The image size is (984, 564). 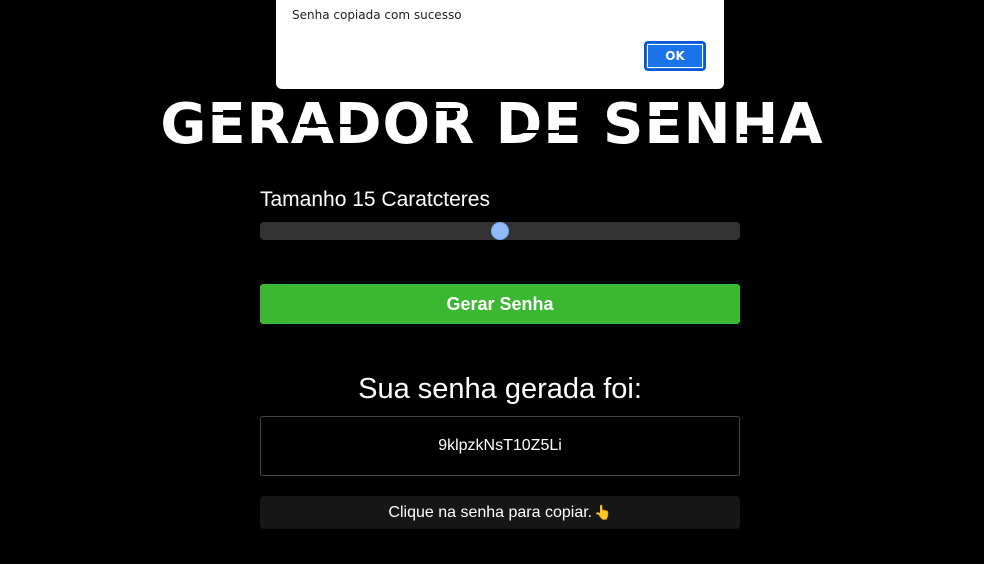 What do you see at coordinates (500, 304) in the screenshot?
I see `generate-password-button: Gerar Senha` at bounding box center [500, 304].